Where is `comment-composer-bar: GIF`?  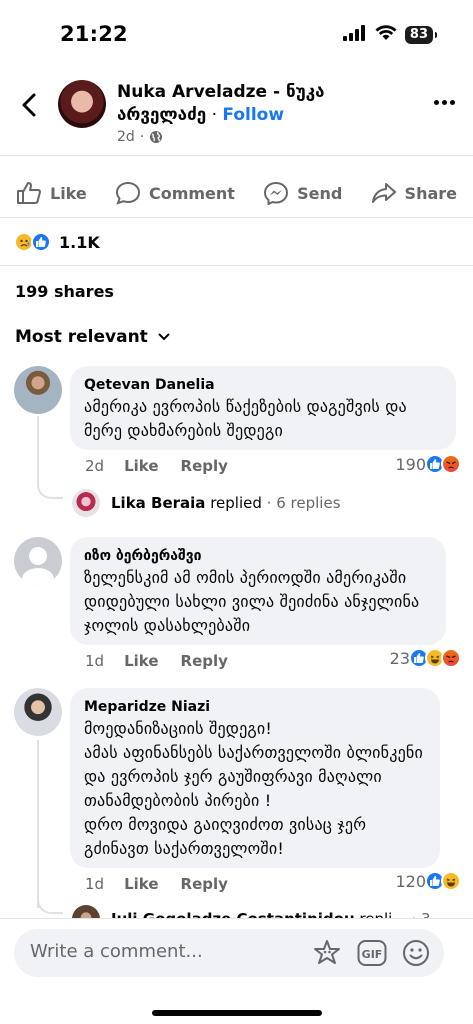 comment-composer-bar: GIF is located at coordinates (236, 971).